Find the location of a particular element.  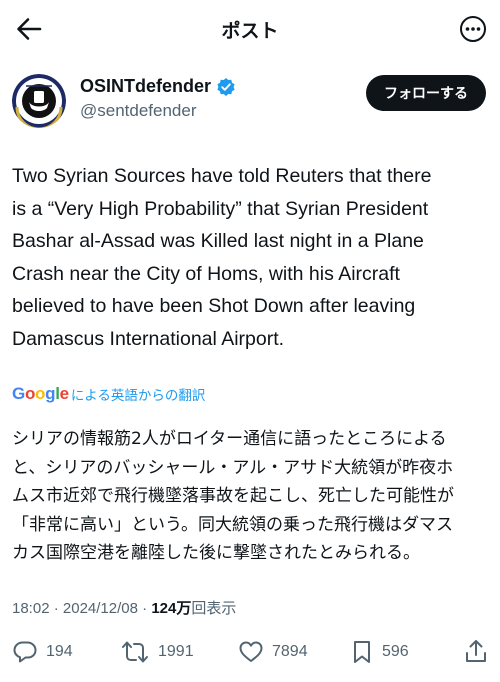

translation-attribution-link: Google による英語からの翻訳 is located at coordinates (108, 394).